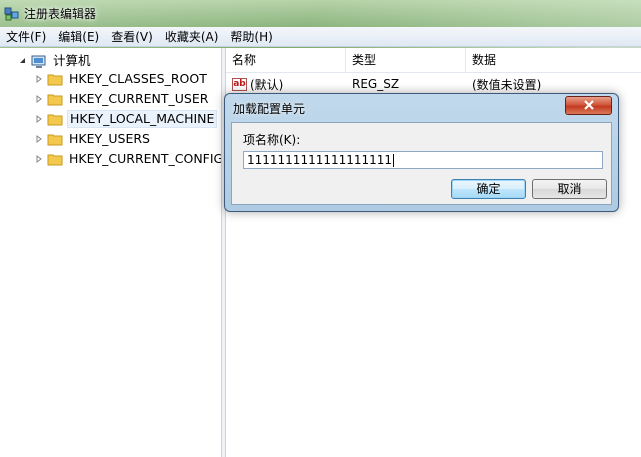 The width and height of the screenshot is (641, 457). What do you see at coordinates (272, 140) in the screenshot?
I see `key-name-label: 项名称(K):` at bounding box center [272, 140].